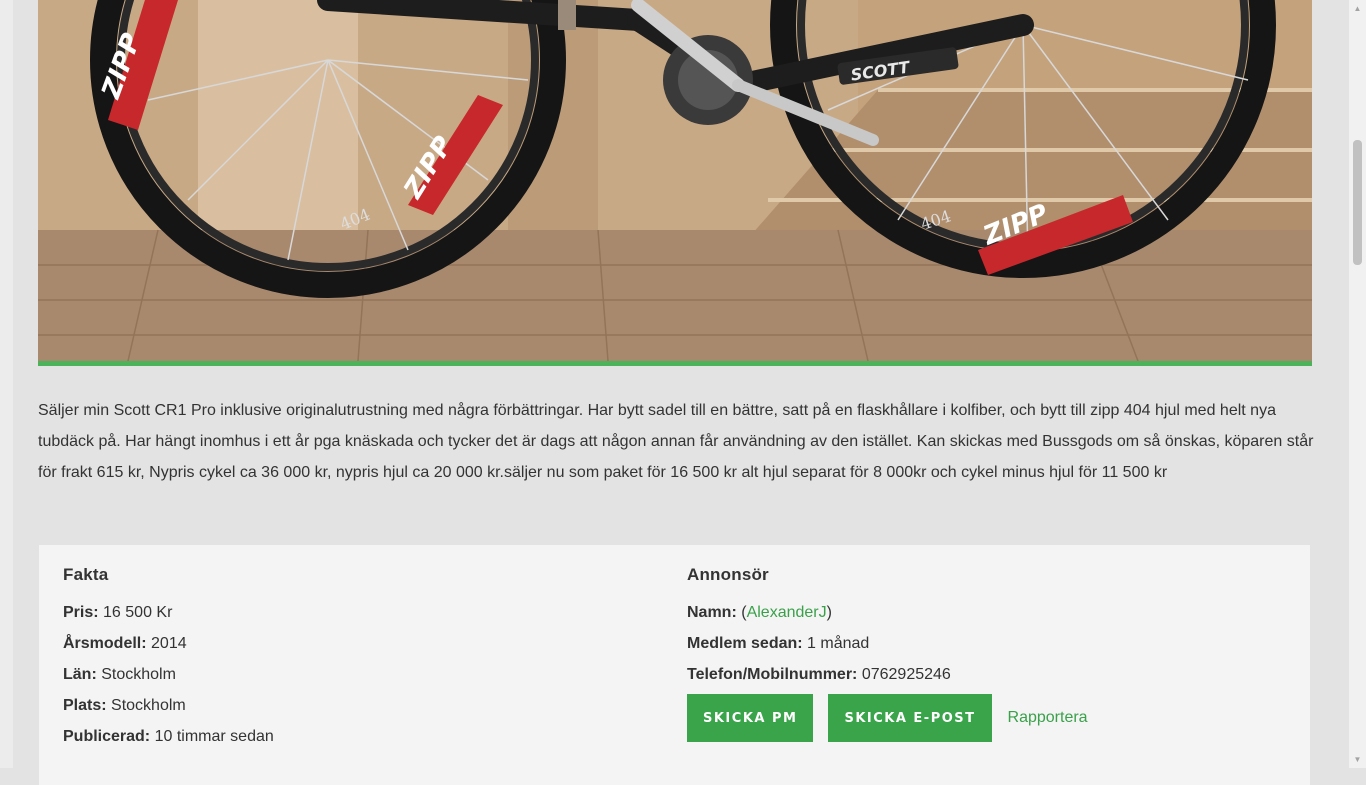 The height and width of the screenshot is (785, 1366). What do you see at coordinates (819, 674) in the screenshot?
I see `phone-row: Telefon/Mobilnummer: 0762925246` at bounding box center [819, 674].